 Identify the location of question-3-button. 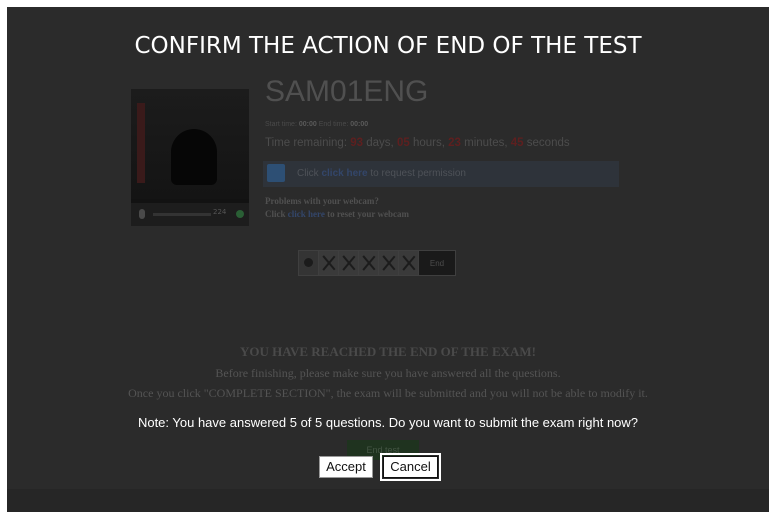
(369, 263).